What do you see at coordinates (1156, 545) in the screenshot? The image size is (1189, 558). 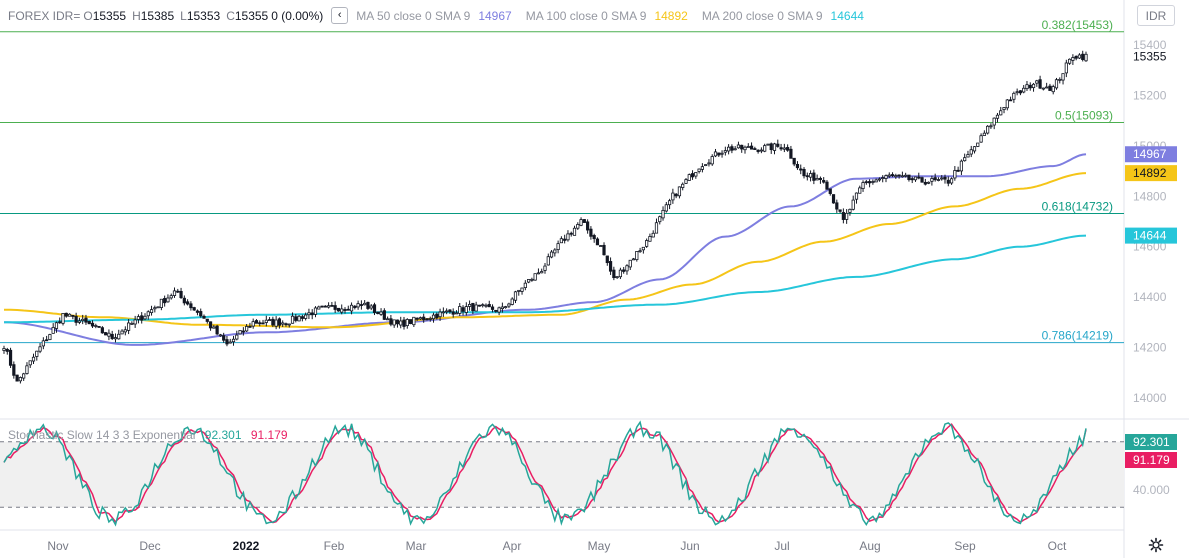 I see `gear-icon` at bounding box center [1156, 545].